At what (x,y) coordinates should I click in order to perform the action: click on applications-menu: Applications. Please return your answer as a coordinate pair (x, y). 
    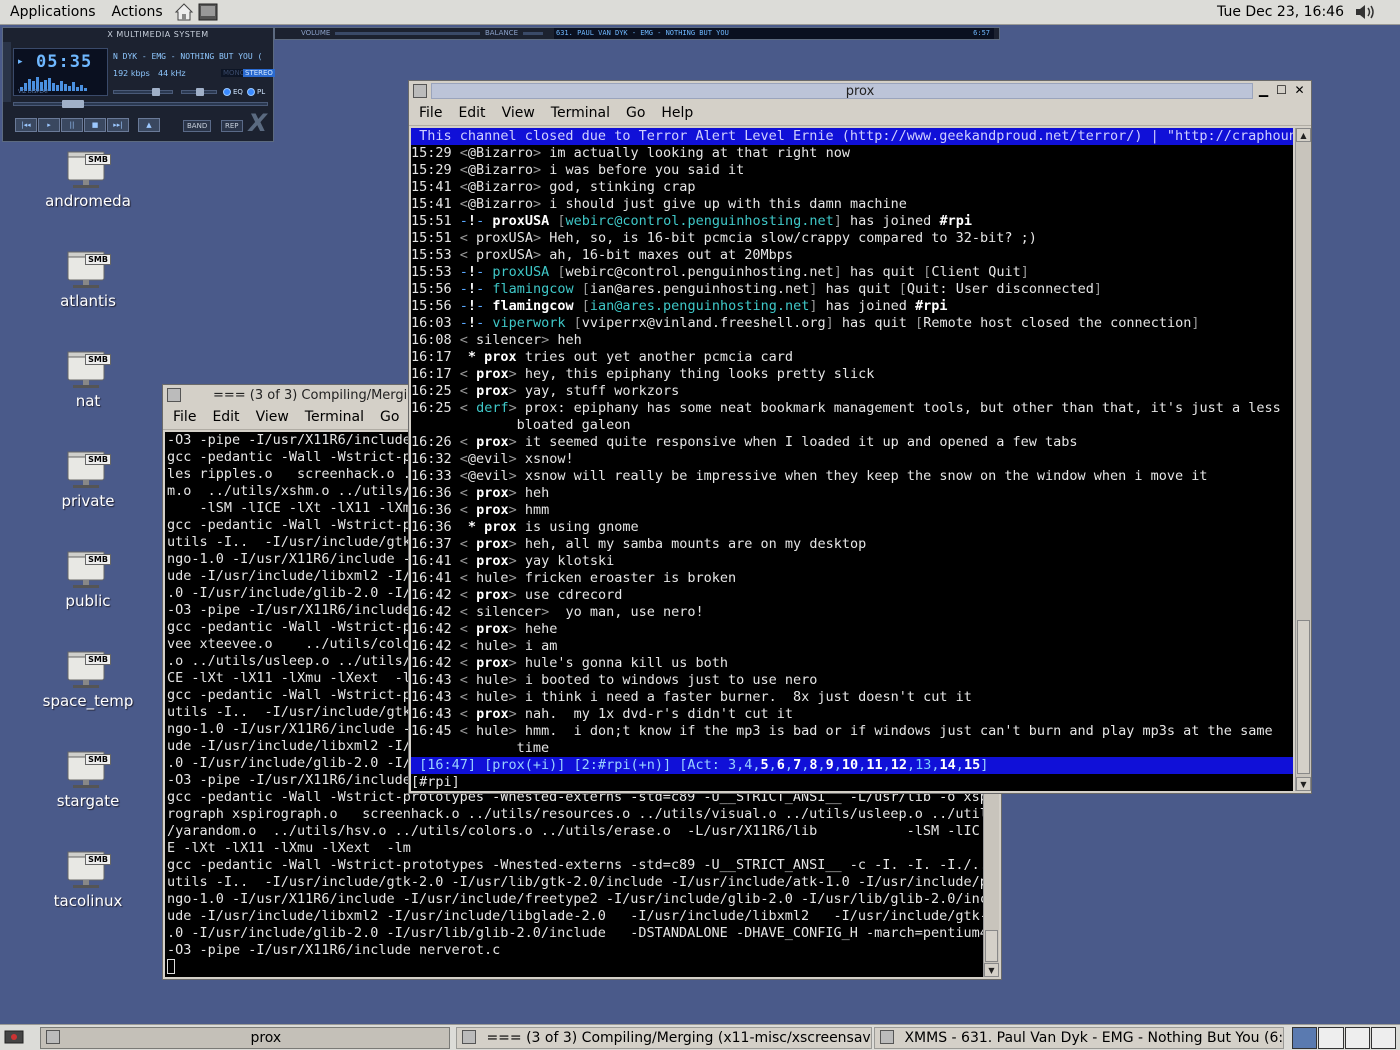
    Looking at the image, I should click on (52, 12).